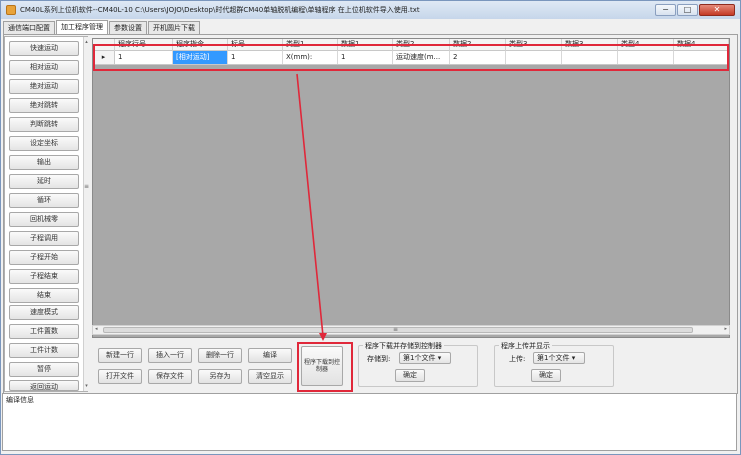  Describe the element at coordinates (525, 346) in the screenshot. I see `upload-group-title: 程序上传并显示` at that location.